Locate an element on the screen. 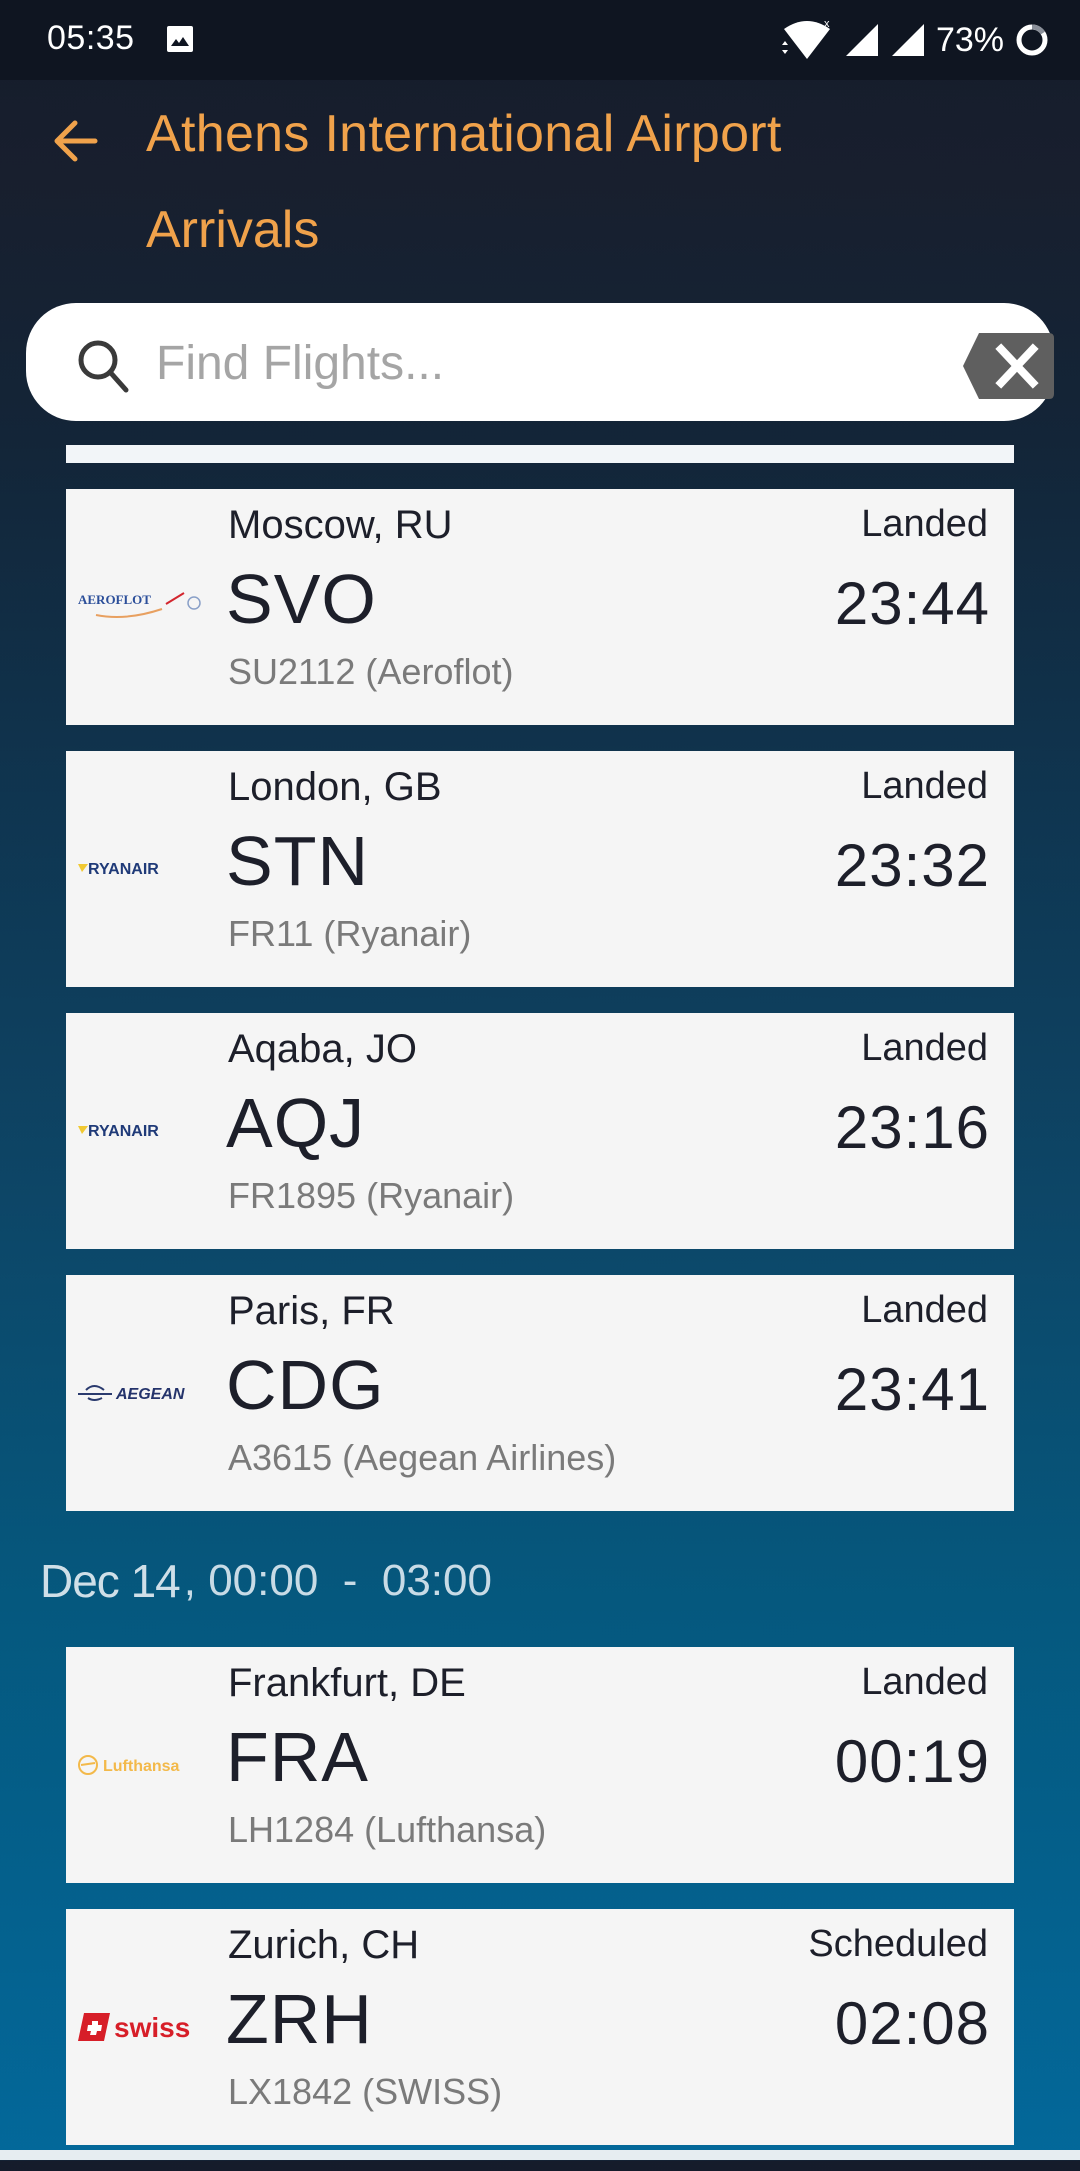 This screenshot has width=1080, height=2171. origin-city: Frankfurt, DE is located at coordinates (347, 1683).